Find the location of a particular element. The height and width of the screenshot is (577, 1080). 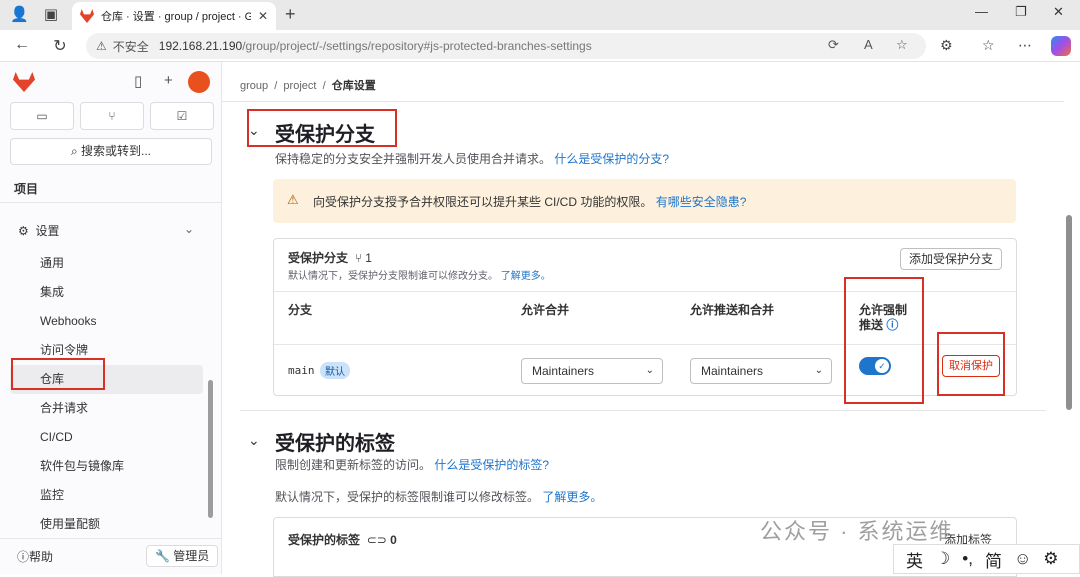

back-icon: ← is located at coordinates (22, 45).